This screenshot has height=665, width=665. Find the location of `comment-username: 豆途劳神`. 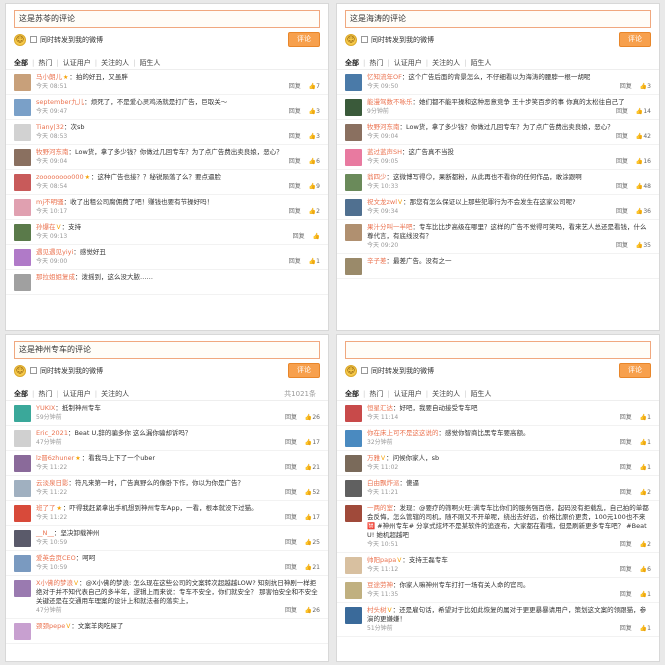

comment-username: 豆途劳神 is located at coordinates (380, 585).